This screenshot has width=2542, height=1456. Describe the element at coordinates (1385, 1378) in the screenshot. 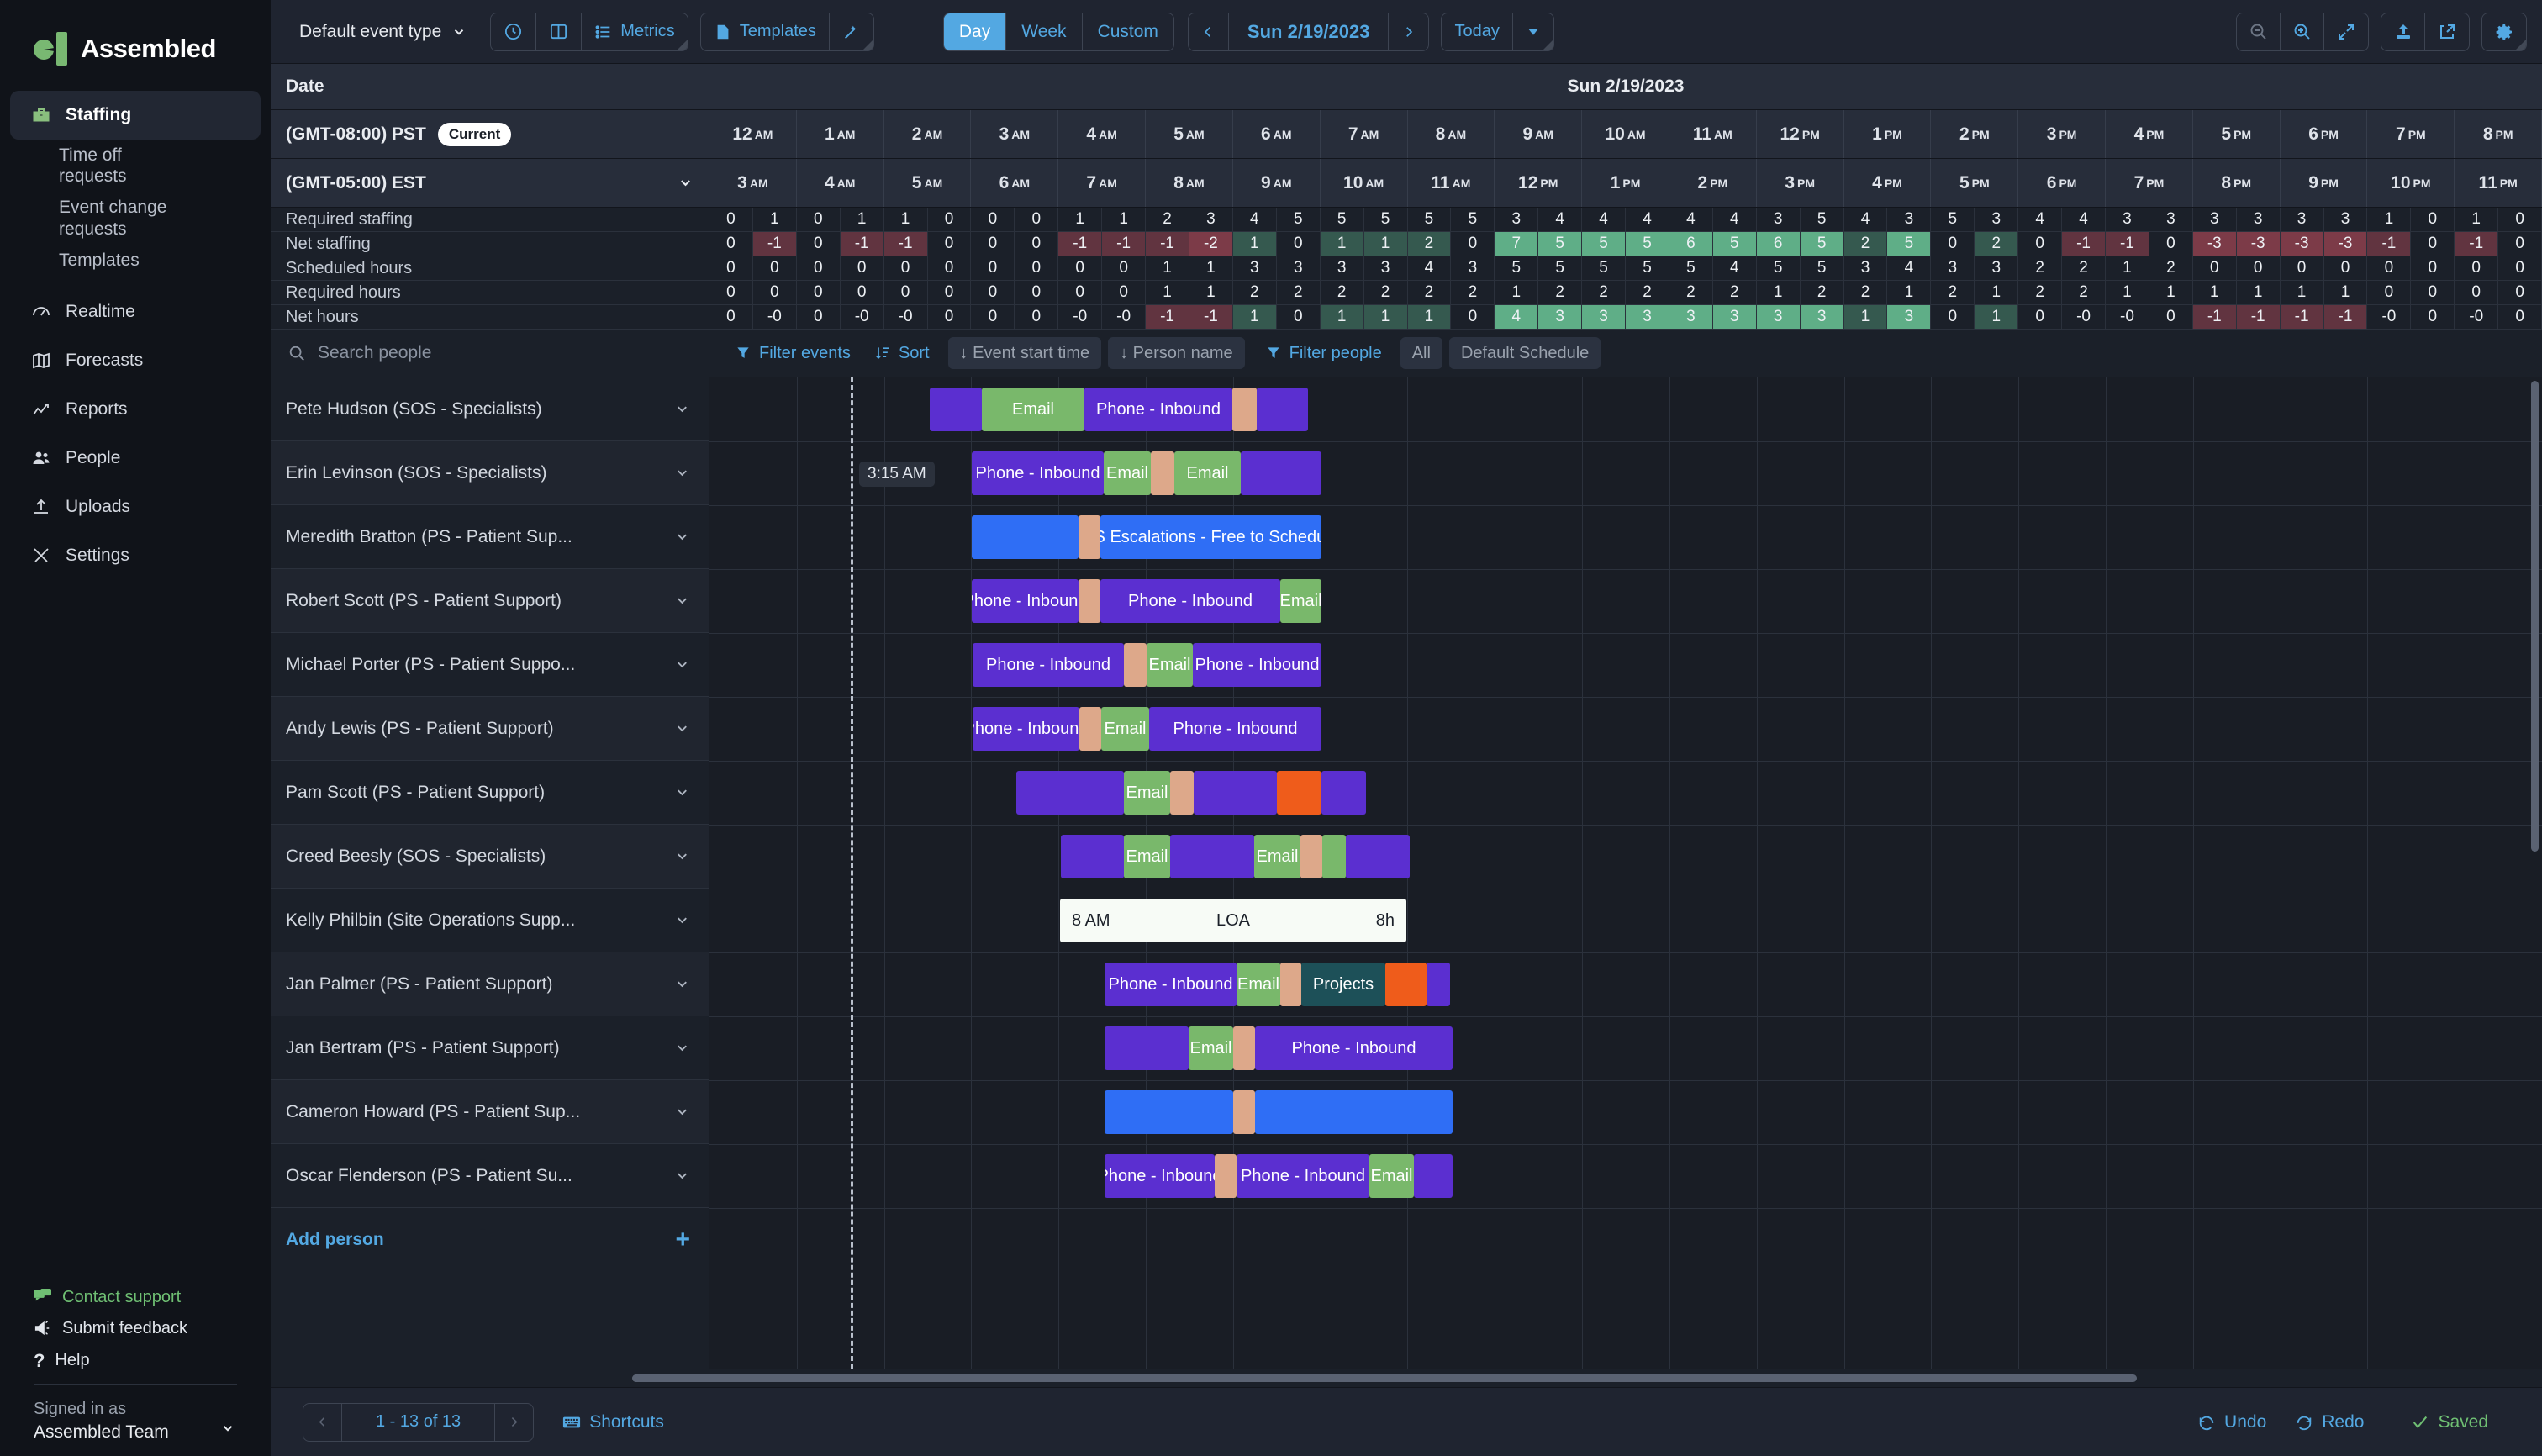

I see `horizontal-scrollbar` at that location.